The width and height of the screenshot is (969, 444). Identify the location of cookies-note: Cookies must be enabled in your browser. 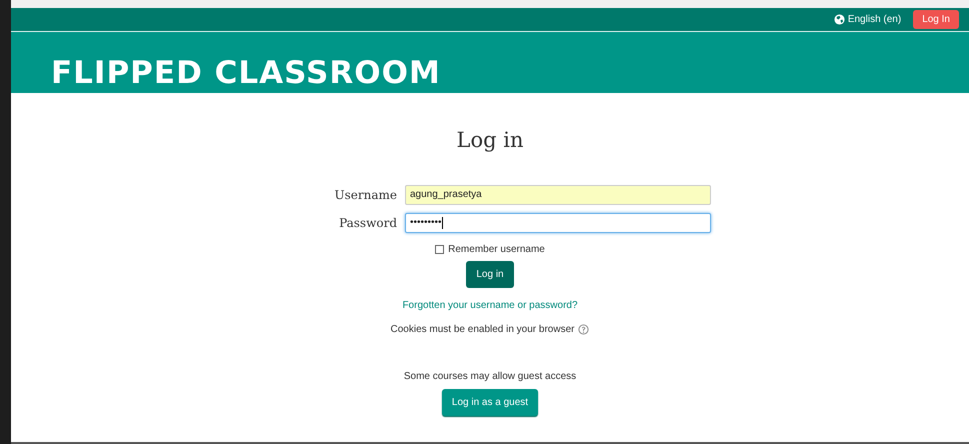
(482, 329).